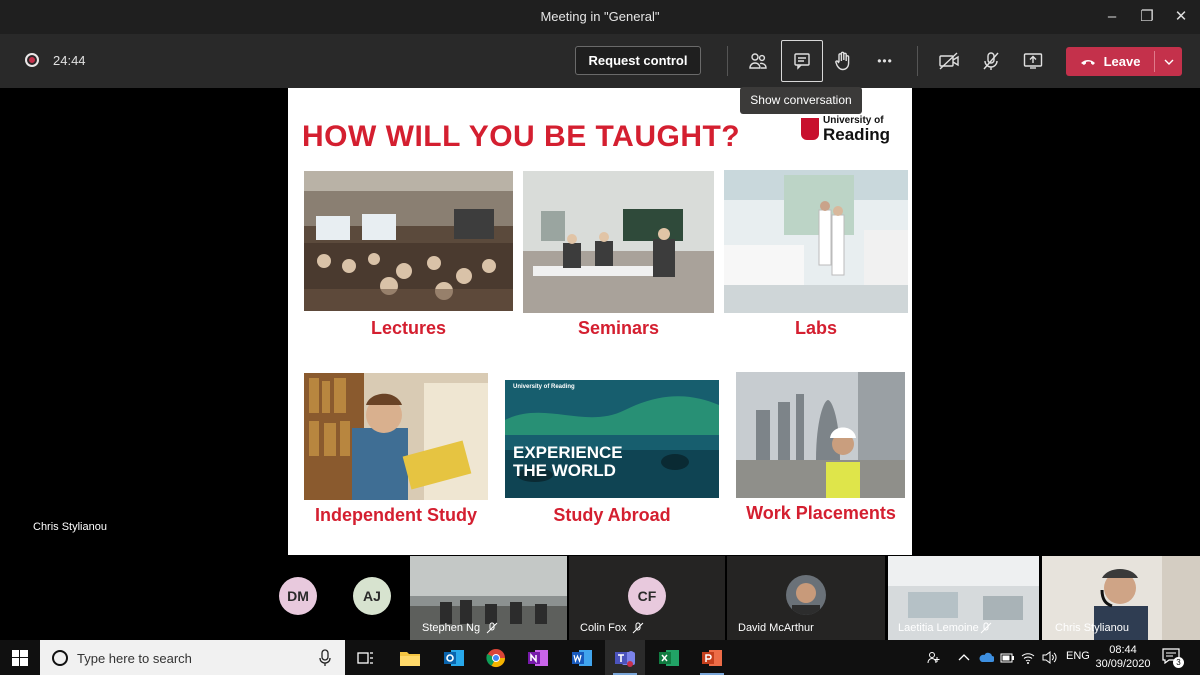  Describe the element at coordinates (32, 60) in the screenshot. I see `recording-icon` at that location.